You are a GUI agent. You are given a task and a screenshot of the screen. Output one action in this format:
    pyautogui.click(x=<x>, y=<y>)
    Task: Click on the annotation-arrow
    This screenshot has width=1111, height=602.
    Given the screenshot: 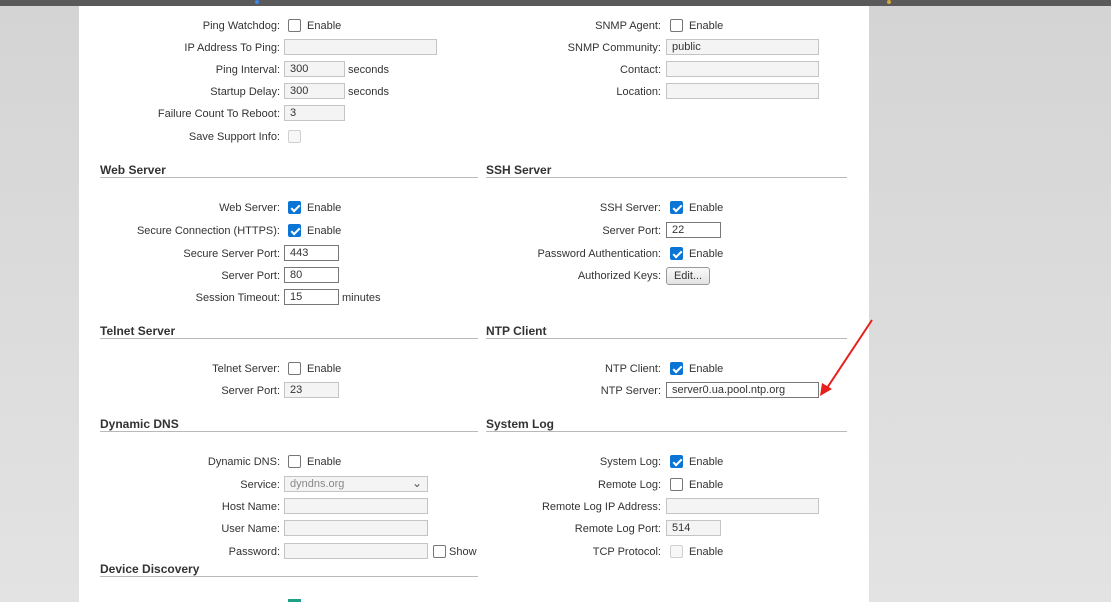 What is the action you would take?
    pyautogui.click(x=846, y=357)
    